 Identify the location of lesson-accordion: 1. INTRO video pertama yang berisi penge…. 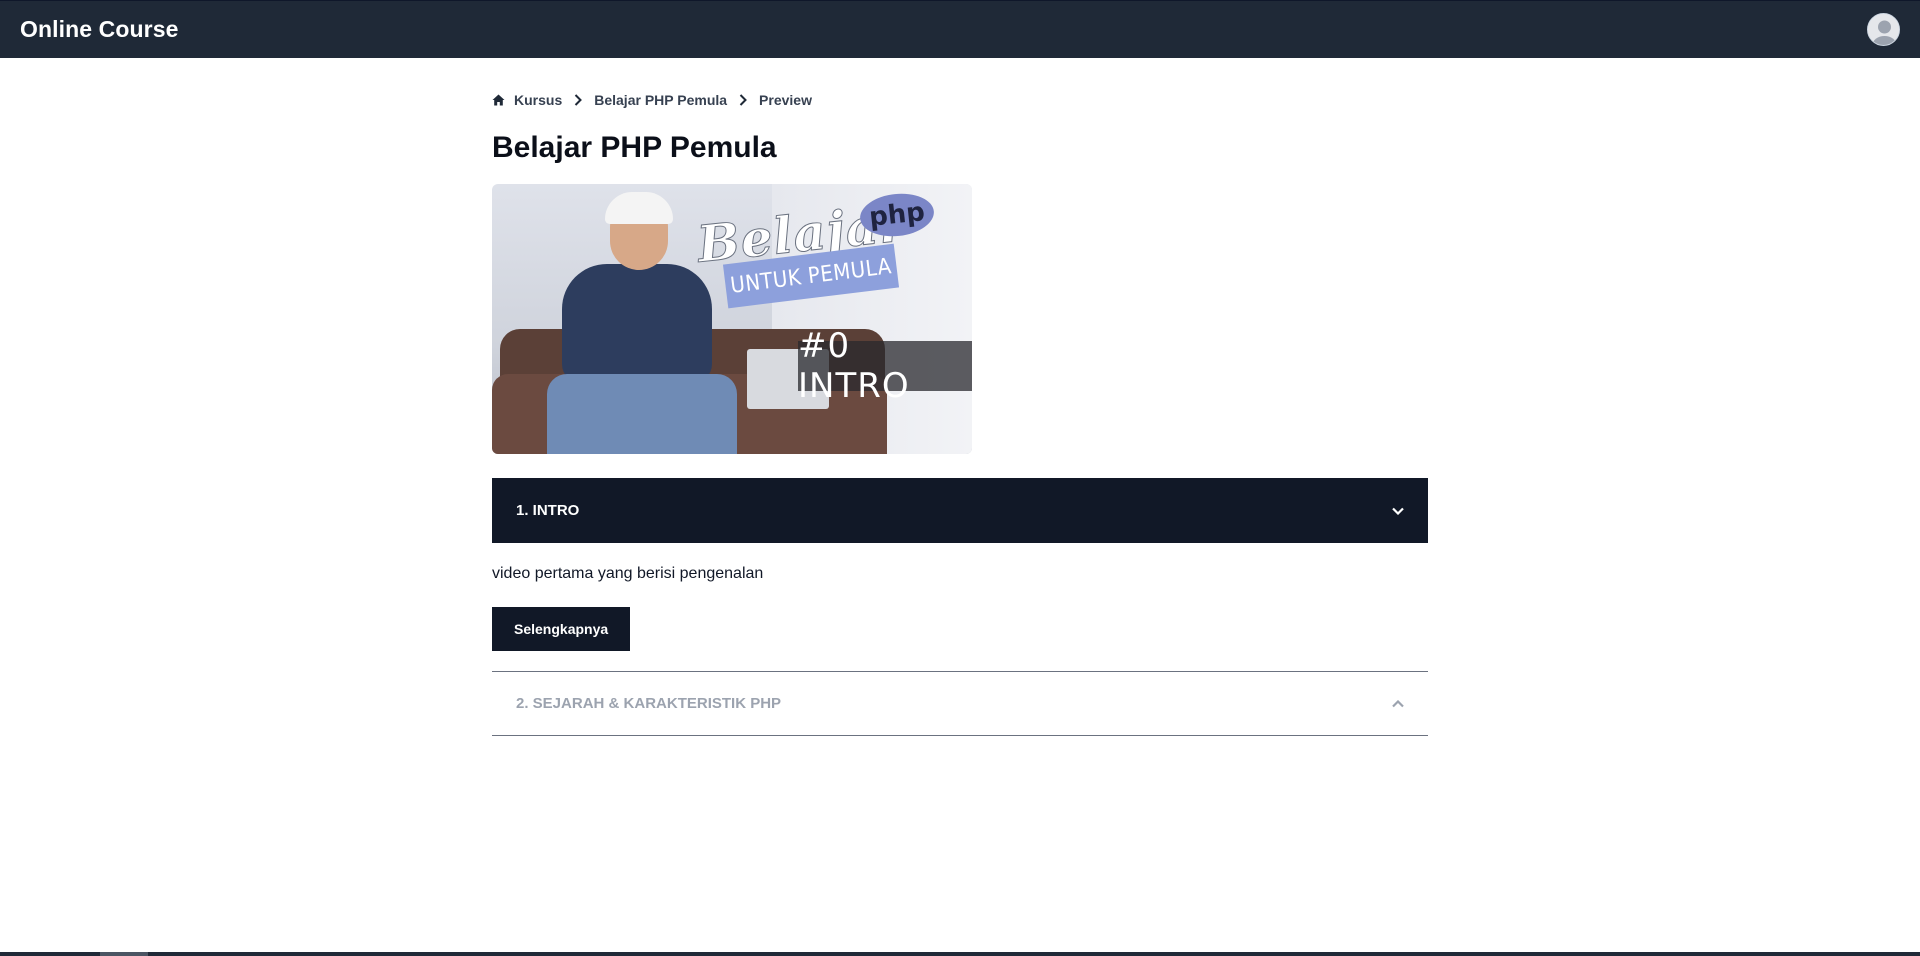
(960, 607).